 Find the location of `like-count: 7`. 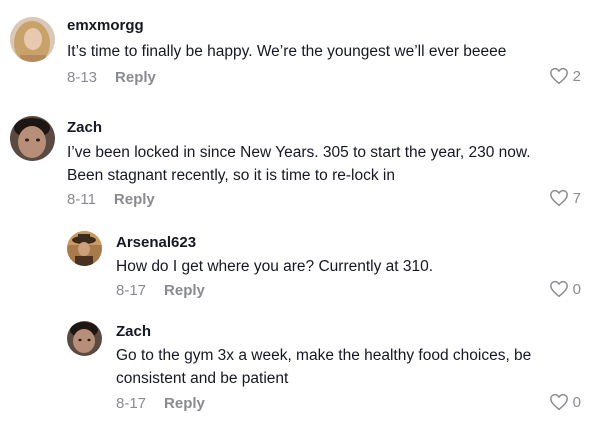

like-count: 7 is located at coordinates (576, 198).